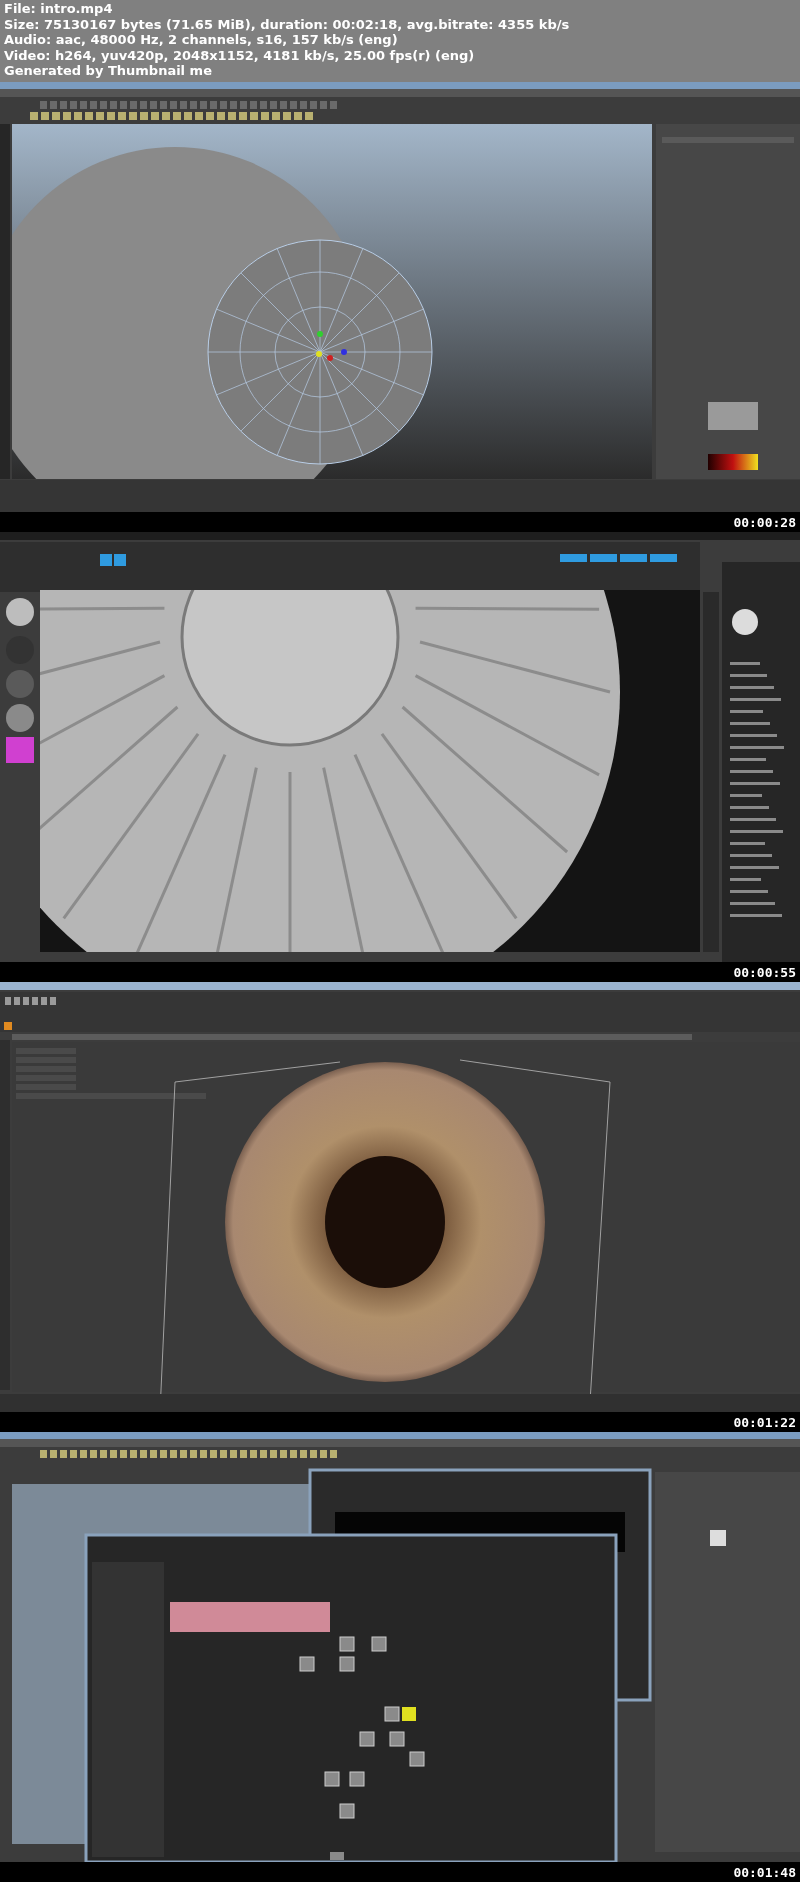 The width and height of the screenshot is (800, 1884). I want to click on timestamp: 00:00:55, so click(764, 972).